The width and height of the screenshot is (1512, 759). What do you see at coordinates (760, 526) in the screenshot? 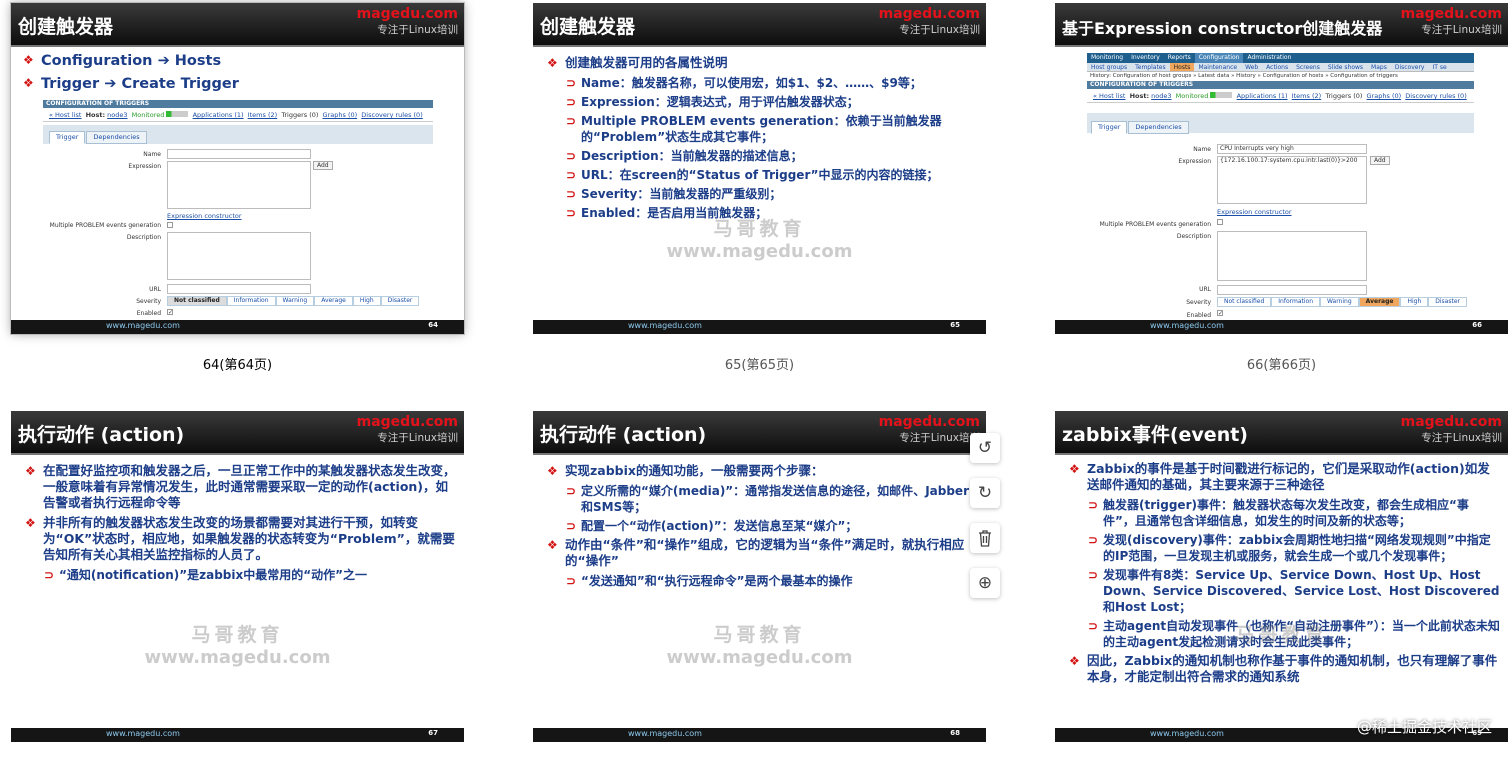
I see `sub-bullet-item: 配置一个“动作(action)”：发送信息至某“媒介”；` at bounding box center [760, 526].